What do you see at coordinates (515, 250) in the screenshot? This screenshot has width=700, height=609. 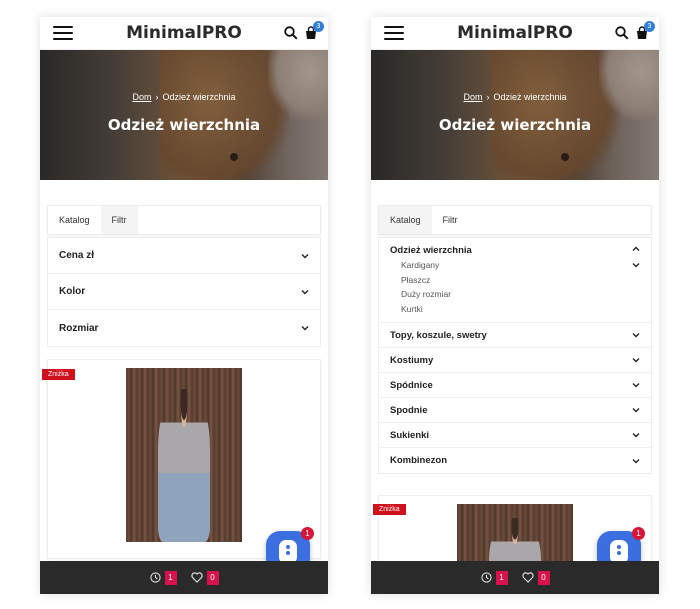 I see `category-item-outerwear: Odzież wierzchnia` at bounding box center [515, 250].